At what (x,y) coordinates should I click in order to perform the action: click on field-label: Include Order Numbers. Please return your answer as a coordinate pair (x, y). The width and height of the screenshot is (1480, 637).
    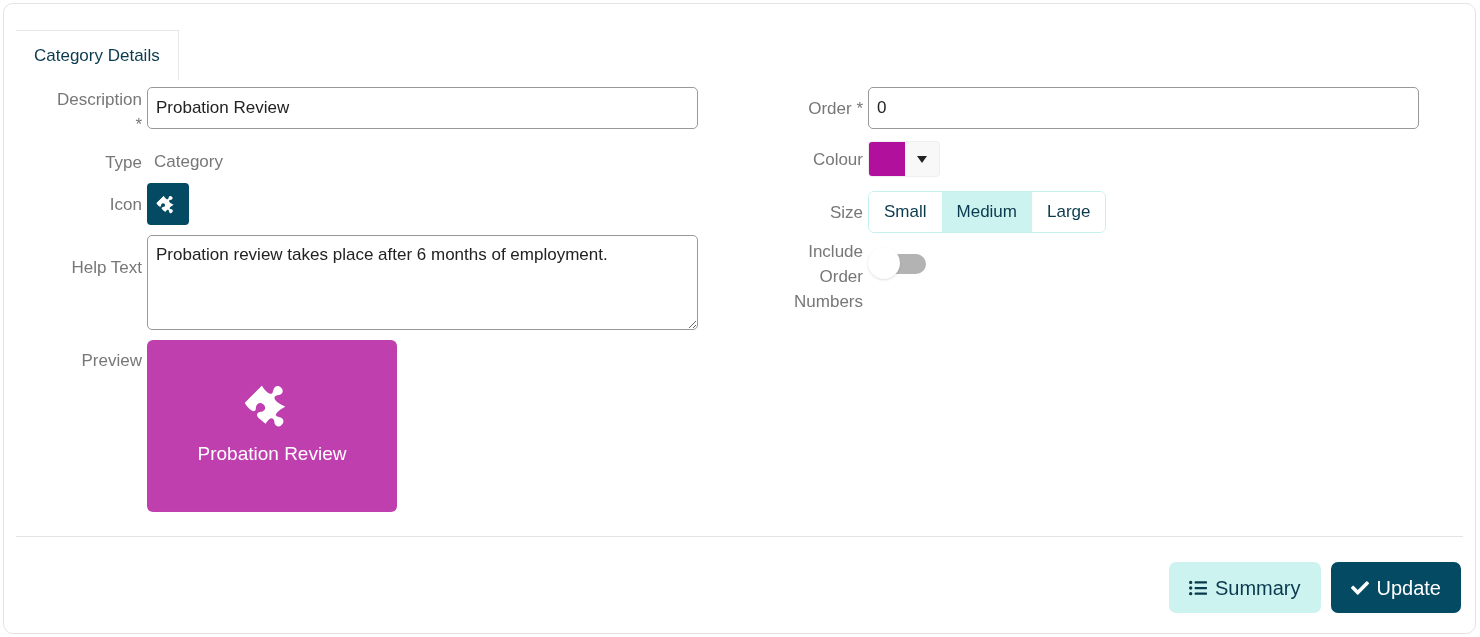
    Looking at the image, I should click on (828, 277).